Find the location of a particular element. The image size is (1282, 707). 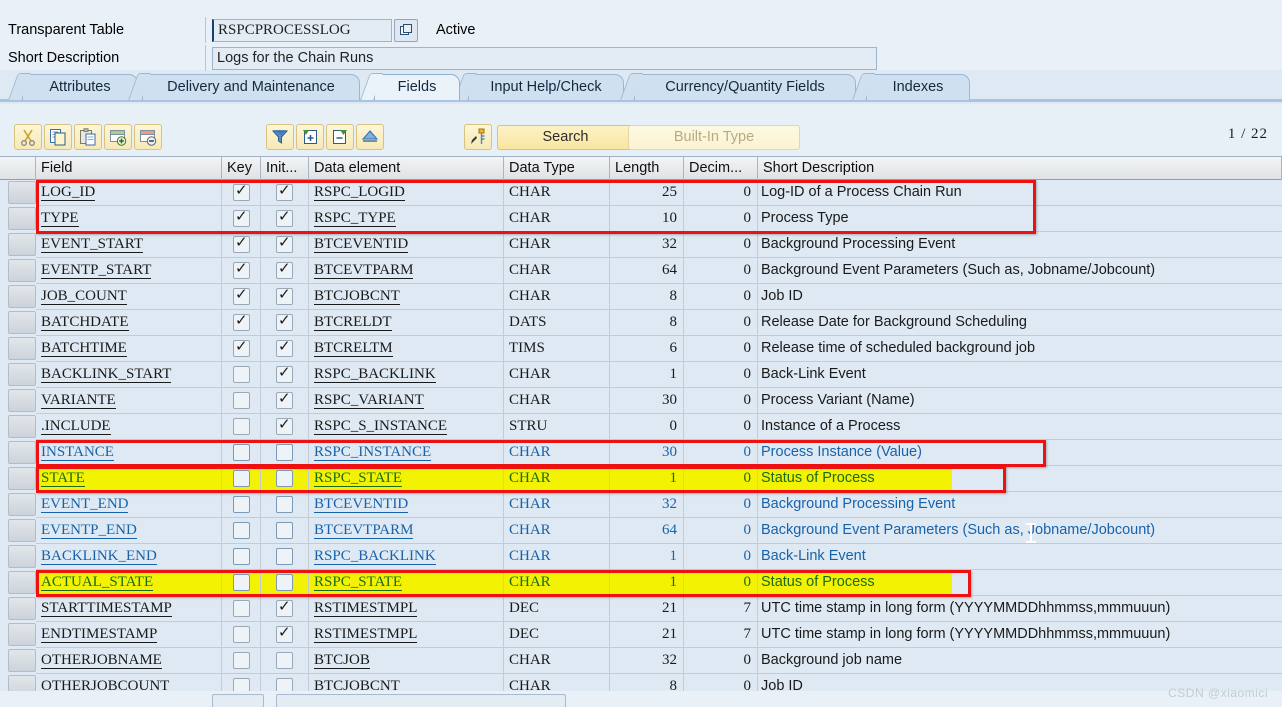

cell-short-description: Process Variant (Name) is located at coordinates (1020, 401).